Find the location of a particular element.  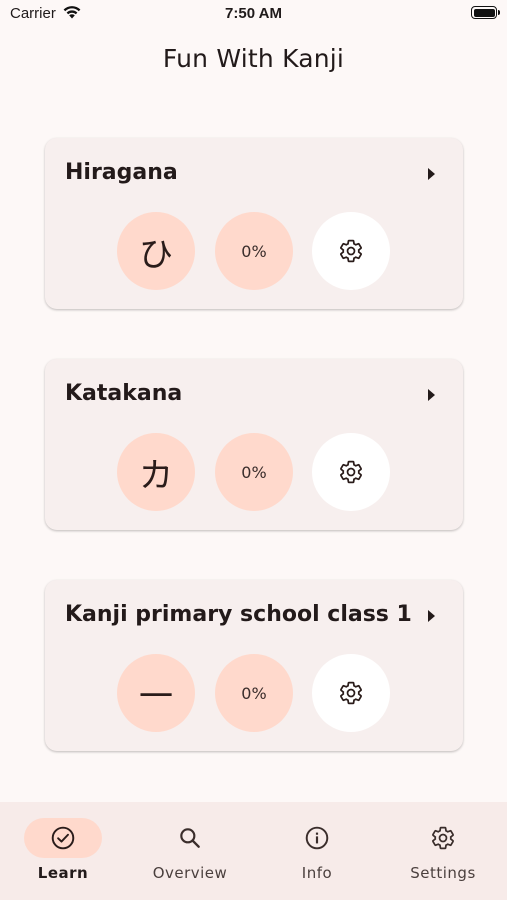

nav-overview: Overview is located at coordinates (190, 851).